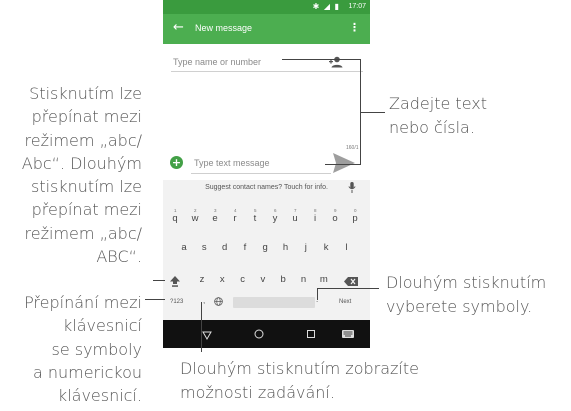 This screenshot has height=411, width=571. What do you see at coordinates (207, 334) in the screenshot?
I see `back-triangle-icon` at bounding box center [207, 334].